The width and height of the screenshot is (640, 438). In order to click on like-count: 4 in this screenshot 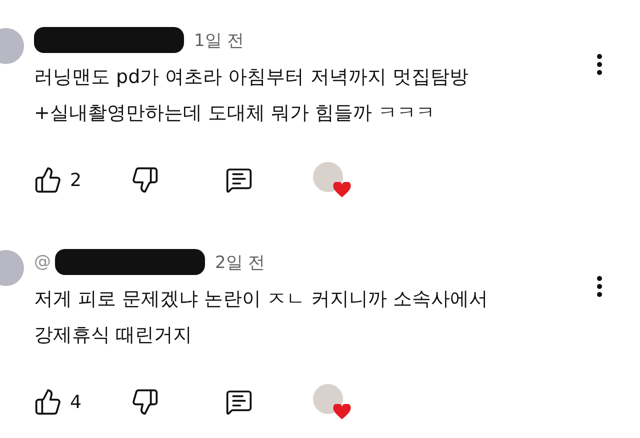, I will do `click(76, 402)`.